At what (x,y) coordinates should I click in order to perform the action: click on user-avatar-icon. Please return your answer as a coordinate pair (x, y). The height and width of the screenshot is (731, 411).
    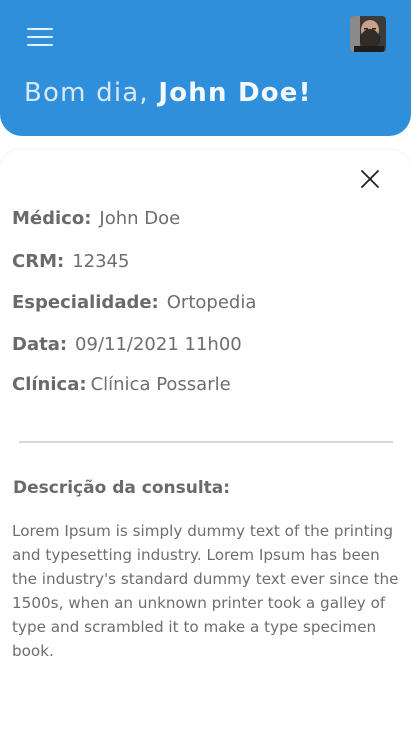
    Looking at the image, I should click on (368, 34).